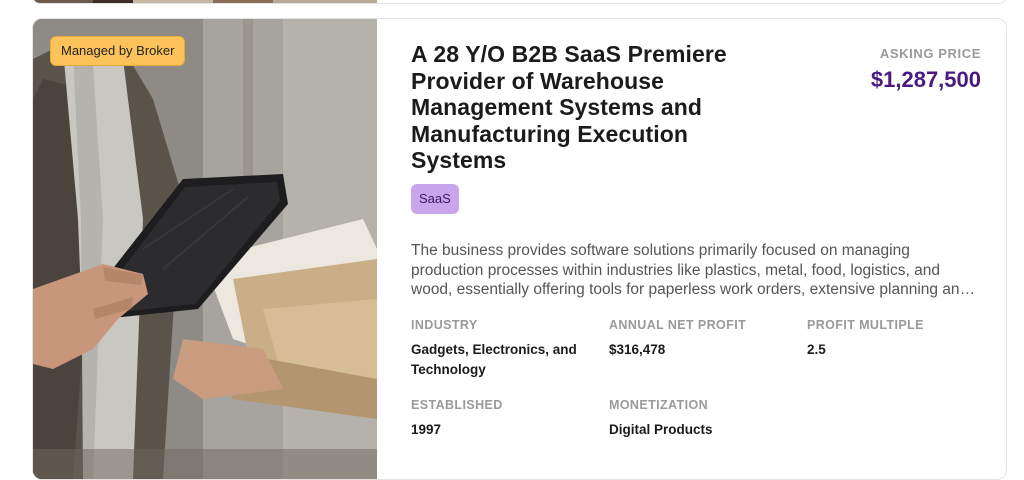 The width and height of the screenshot is (1024, 480). I want to click on stat-value: Digital Products, so click(661, 429).